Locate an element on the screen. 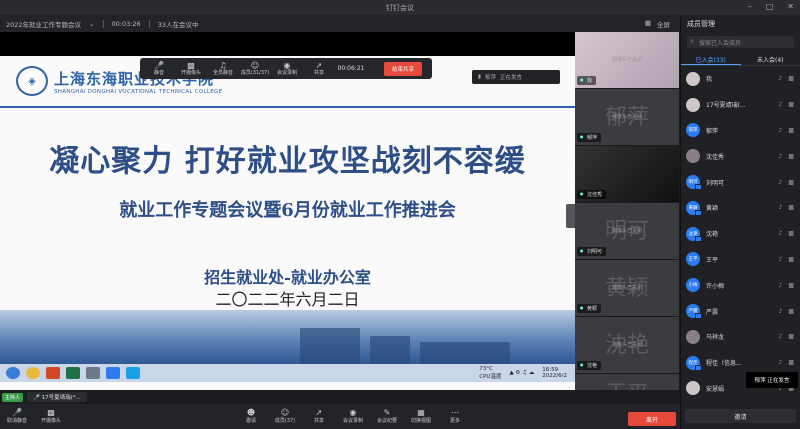 Image resolution: width=800 pixels, height=429 pixels. member-row: 小梅 许小梅 ♪ ▩ is located at coordinates (740, 285).